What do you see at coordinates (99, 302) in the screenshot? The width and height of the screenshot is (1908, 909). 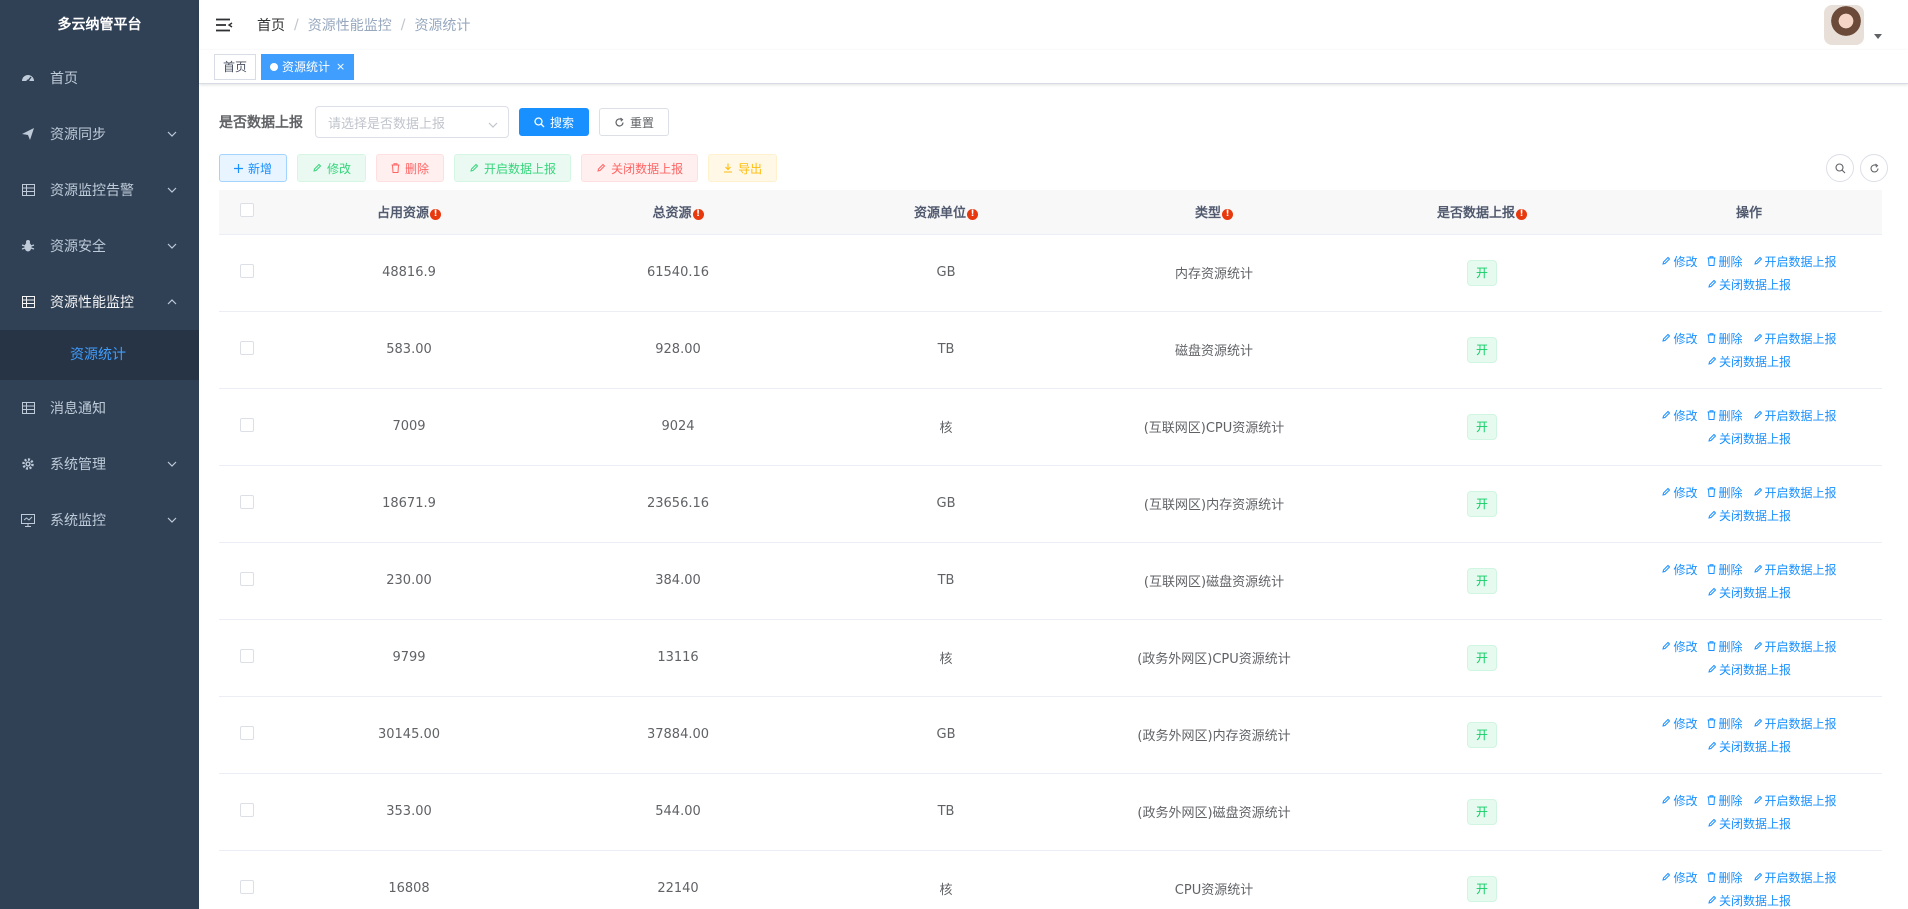 I see `sidebar-item-performance-monitor: 资源性能监控` at bounding box center [99, 302].